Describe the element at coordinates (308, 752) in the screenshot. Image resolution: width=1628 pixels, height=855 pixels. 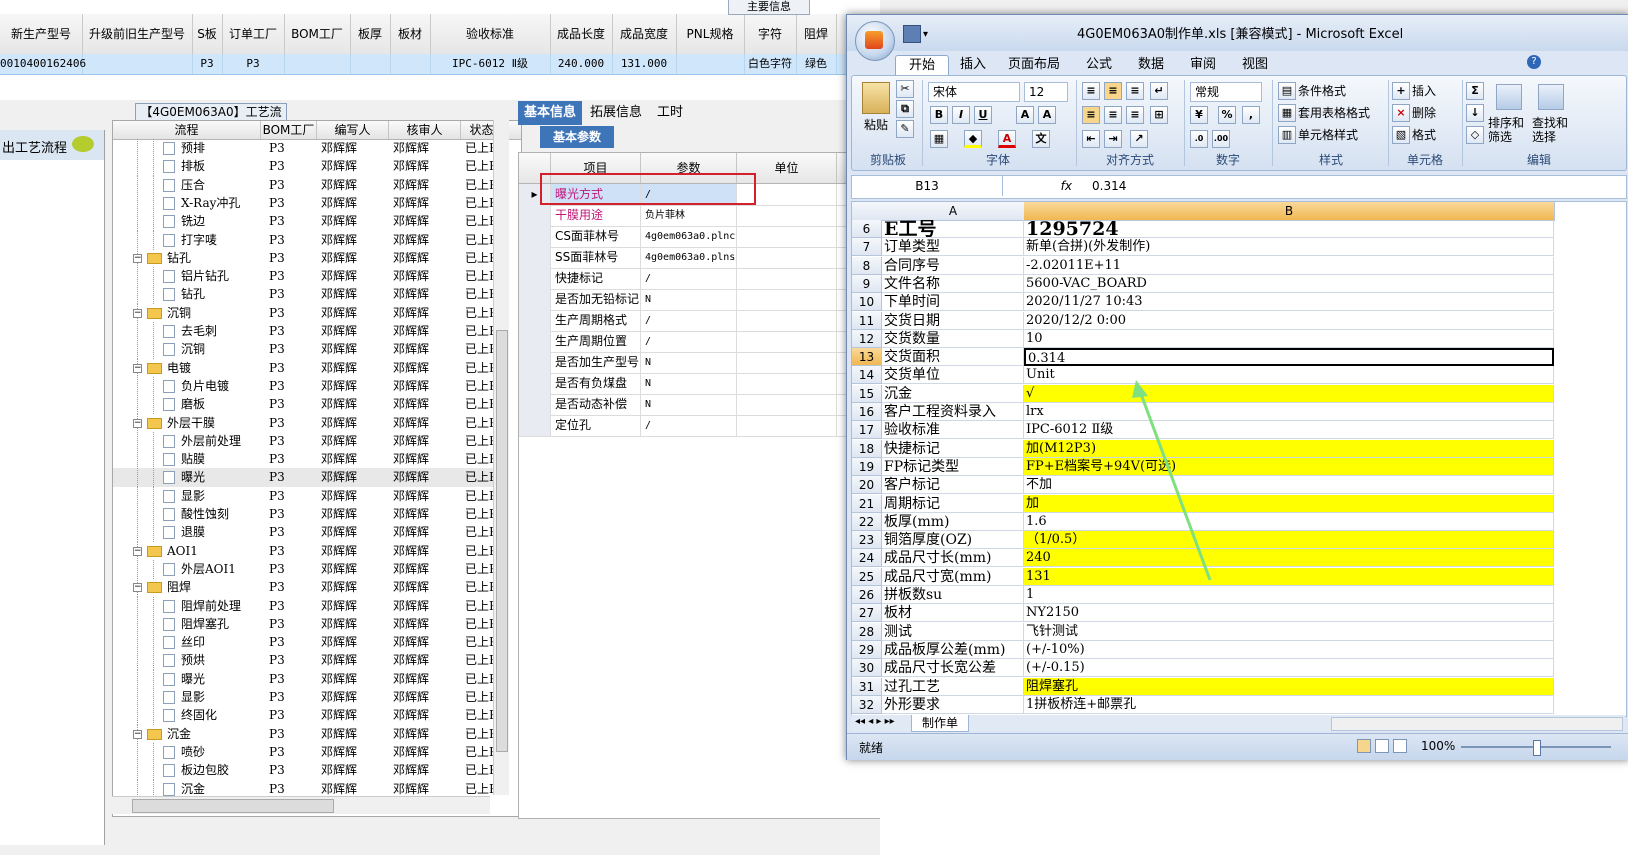
I see `tree-row: 喷砂 P3 邓辉辉 邓辉辉 已上R` at that location.